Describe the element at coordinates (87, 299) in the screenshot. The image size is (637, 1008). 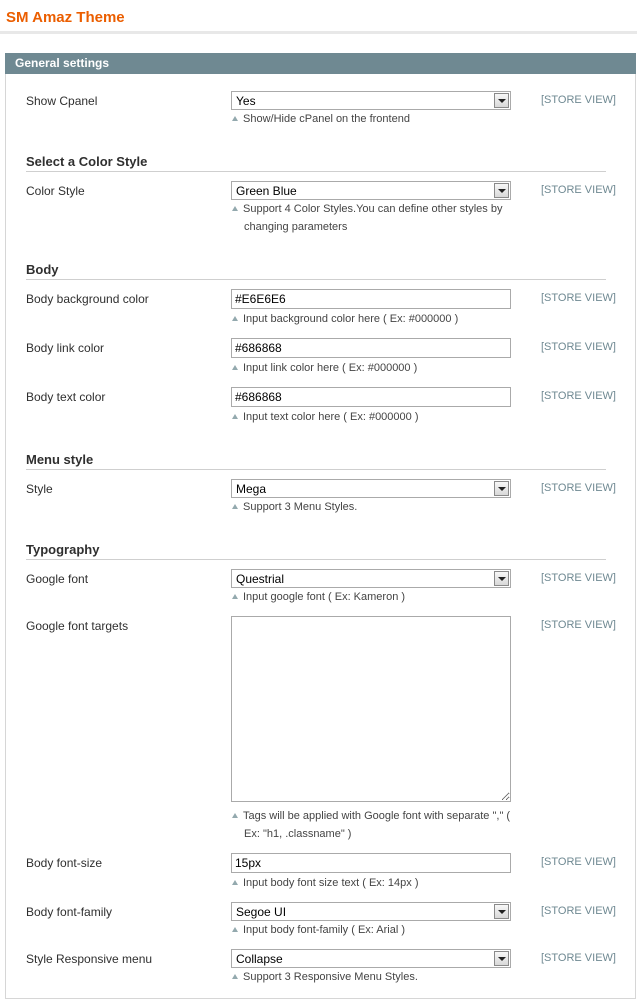
I see `body-bg-label: Body background color` at that location.